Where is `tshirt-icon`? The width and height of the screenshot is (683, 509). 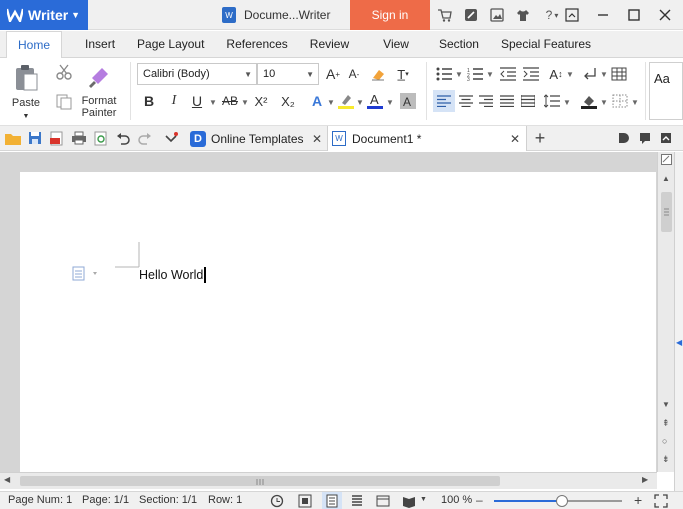
tshirt-icon is located at coordinates (523, 15).